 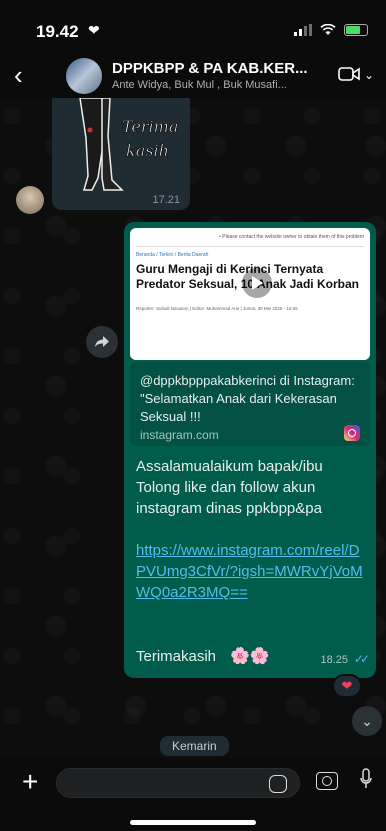 What do you see at coordinates (176, 656) in the screenshot?
I see `message-closing: Terimakasih` at bounding box center [176, 656].